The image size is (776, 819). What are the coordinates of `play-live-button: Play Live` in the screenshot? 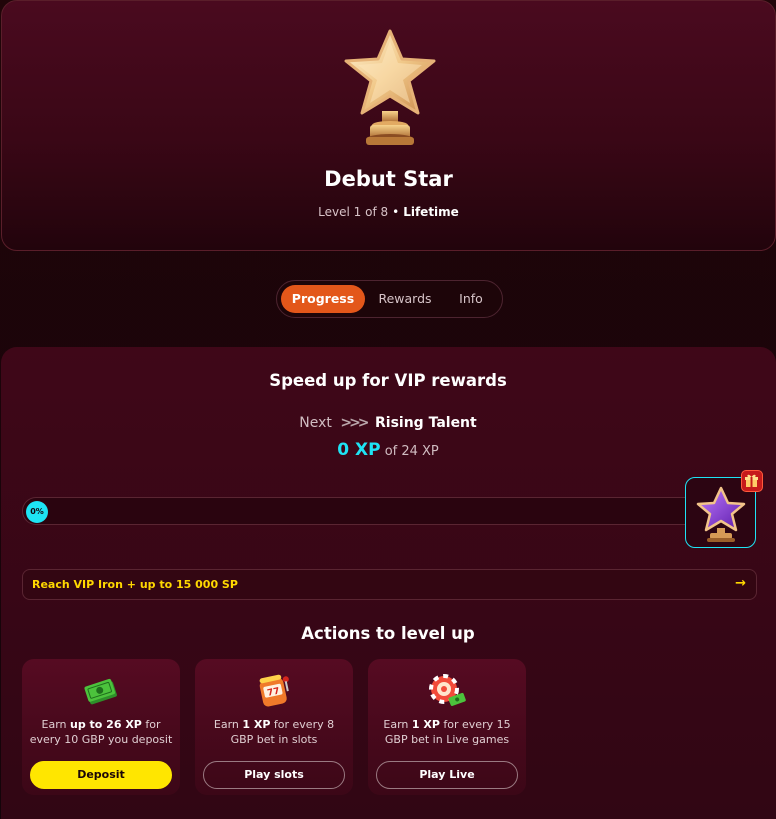 It's located at (447, 775).